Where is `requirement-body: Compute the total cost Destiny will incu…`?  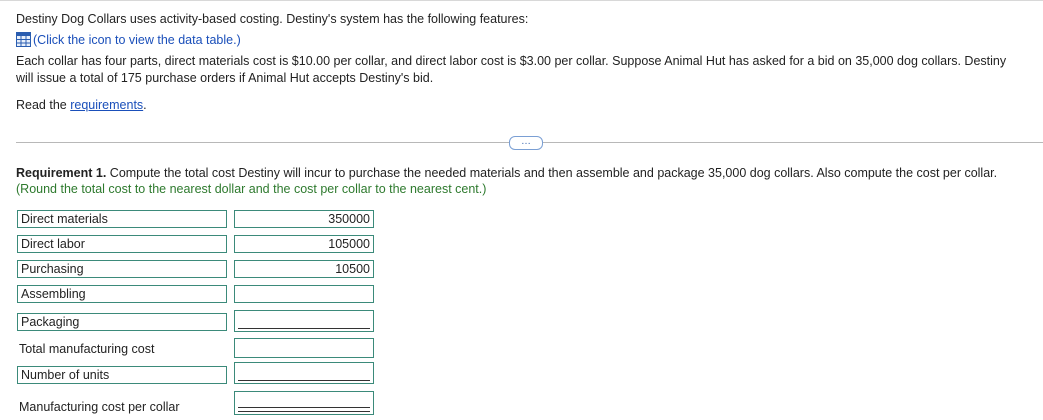
requirement-body: Compute the total cost Destiny will incu… is located at coordinates (552, 173).